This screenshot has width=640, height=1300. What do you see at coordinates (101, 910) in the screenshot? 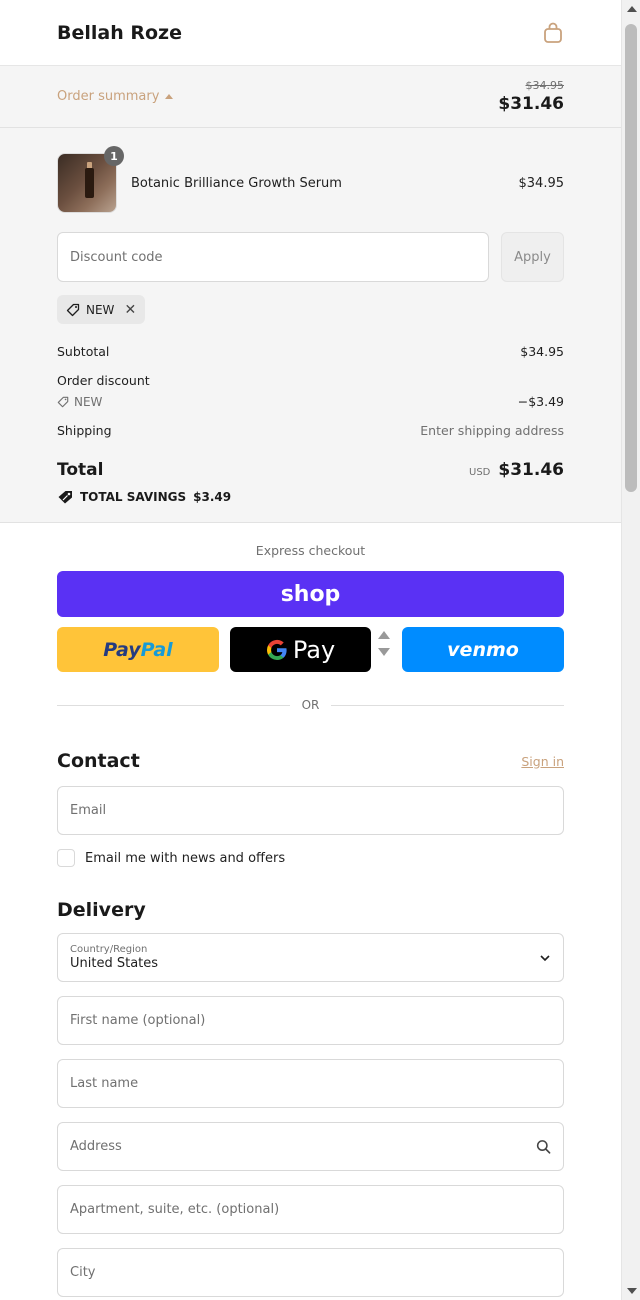
I see `delivery-title: Delivery` at bounding box center [101, 910].